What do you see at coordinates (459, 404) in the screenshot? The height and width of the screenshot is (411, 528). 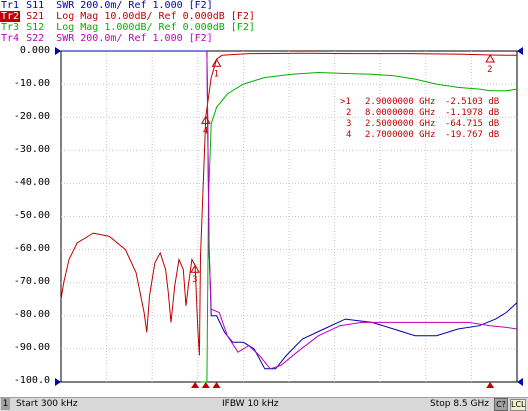 I see `stop-frequency: Stop 8.5 GHz` at bounding box center [459, 404].